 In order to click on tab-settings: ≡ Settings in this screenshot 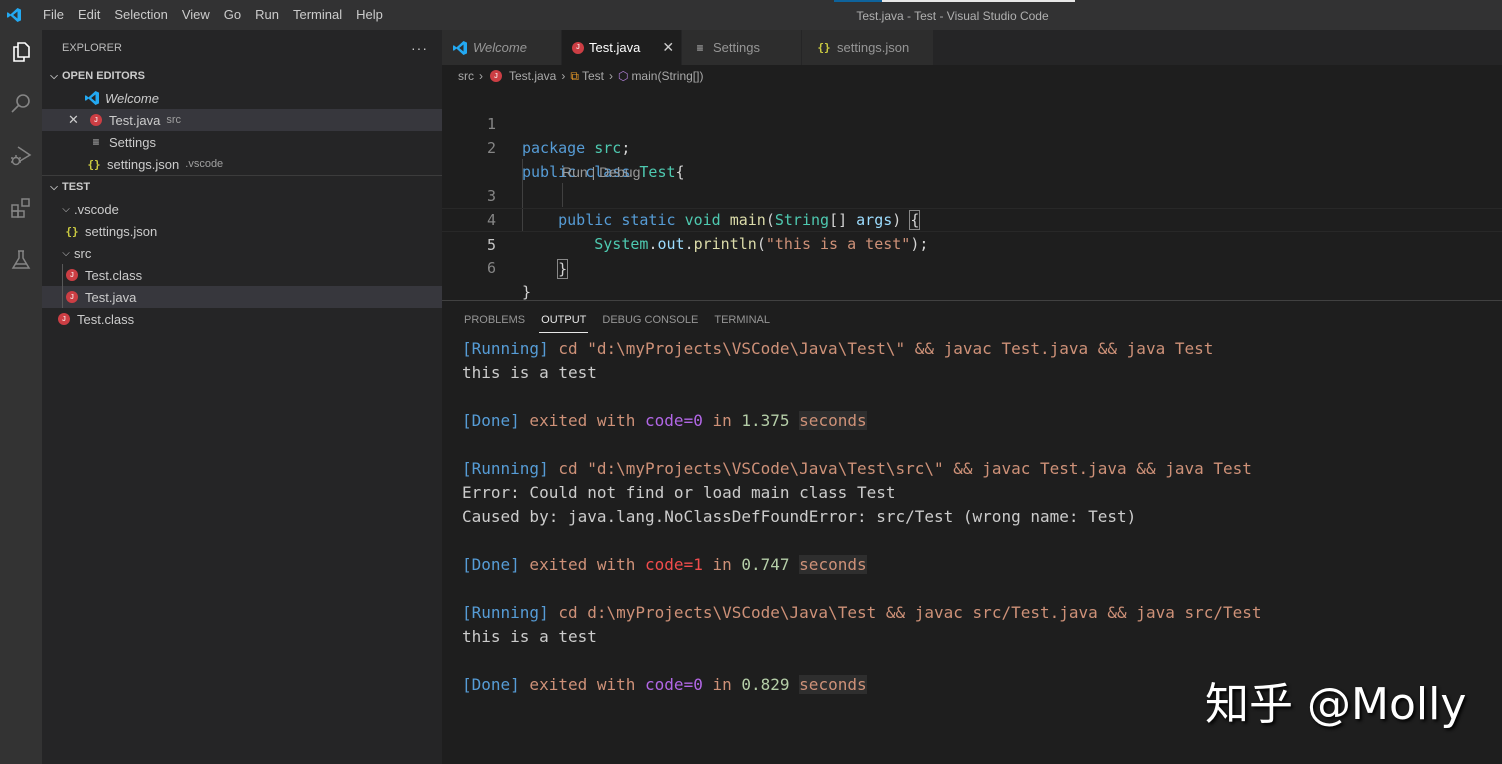, I will do `click(742, 47)`.